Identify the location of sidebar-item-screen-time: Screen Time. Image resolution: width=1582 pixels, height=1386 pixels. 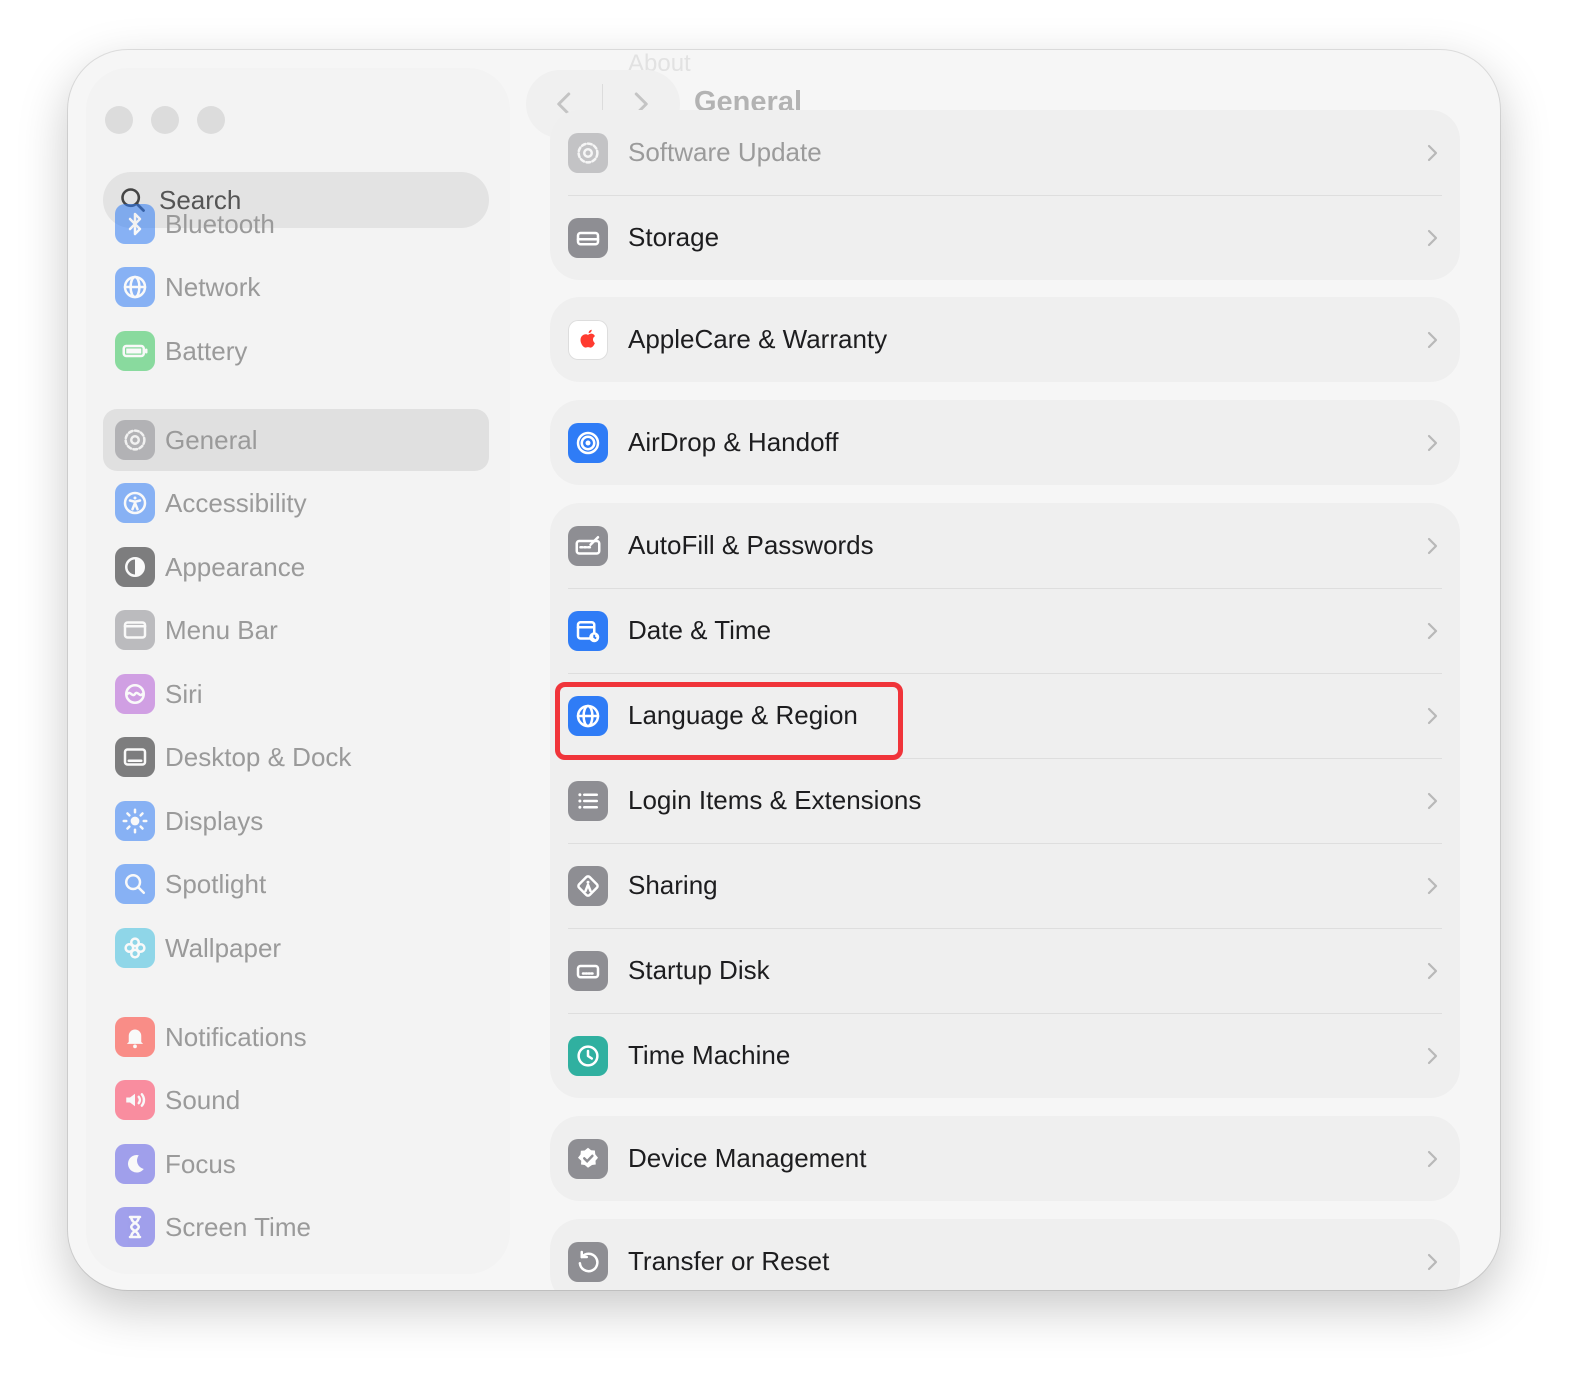
(296, 1227).